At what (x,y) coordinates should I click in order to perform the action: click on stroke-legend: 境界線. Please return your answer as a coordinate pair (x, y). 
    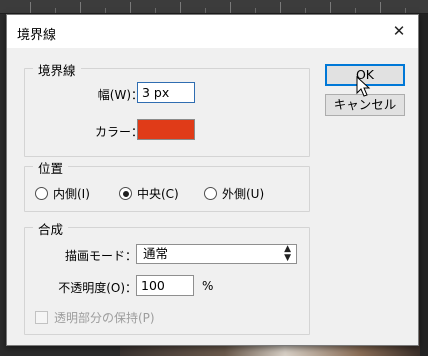
    Looking at the image, I should click on (57, 69).